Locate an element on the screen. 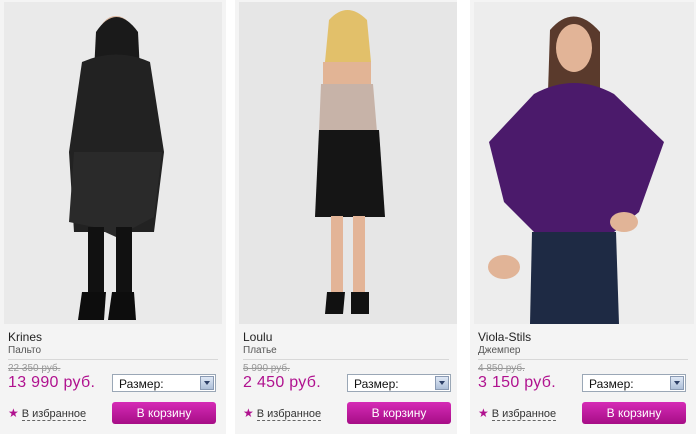 This screenshot has width=700, height=434. product-type: Пальто is located at coordinates (25, 350).